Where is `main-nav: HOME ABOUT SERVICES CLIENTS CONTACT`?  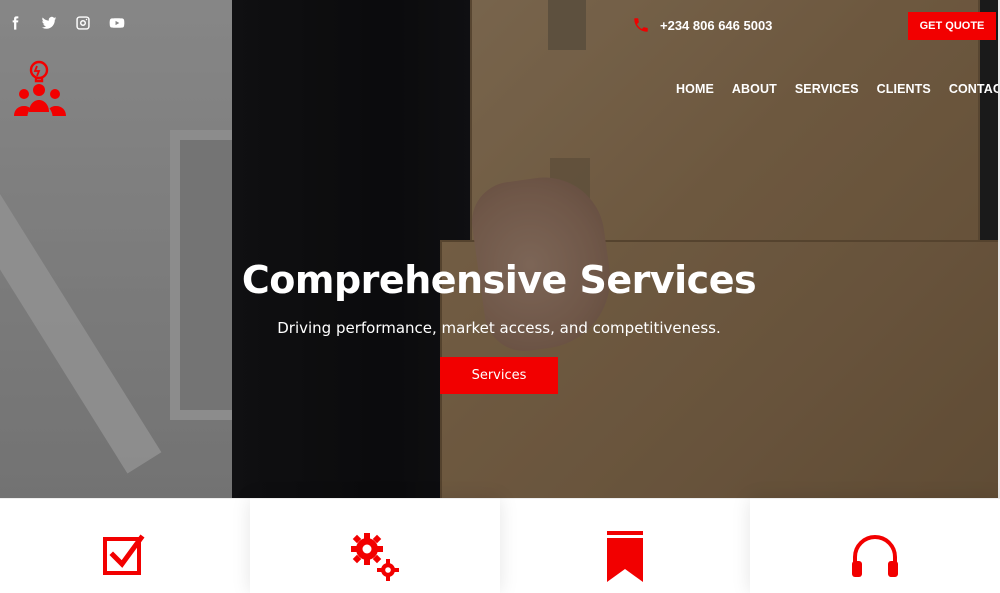
main-nav: HOME ABOUT SERVICES CLIENTS CONTACT is located at coordinates (838, 89).